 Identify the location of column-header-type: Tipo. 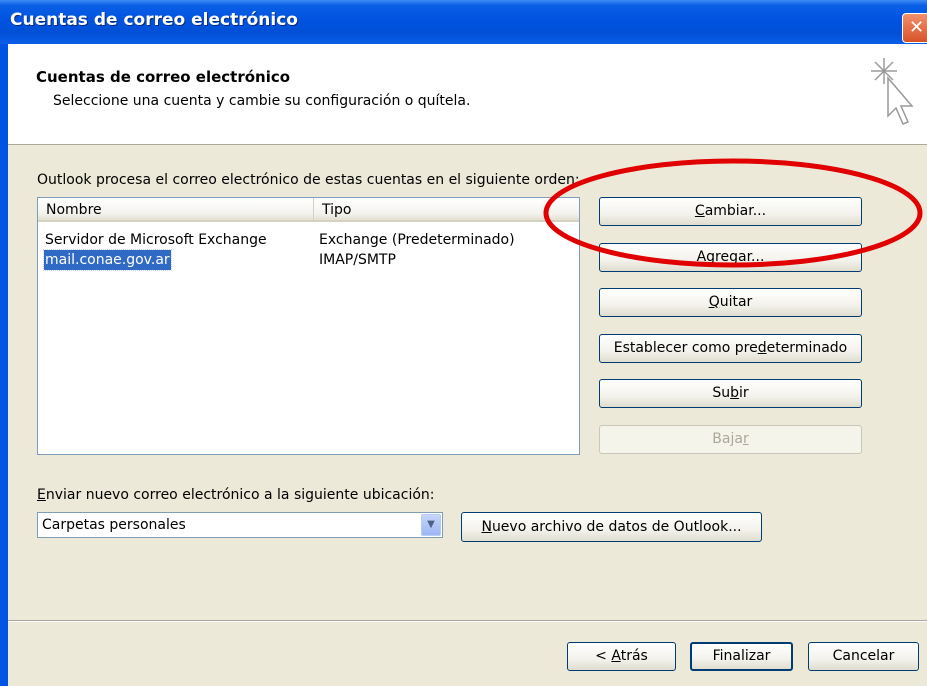
(446, 210).